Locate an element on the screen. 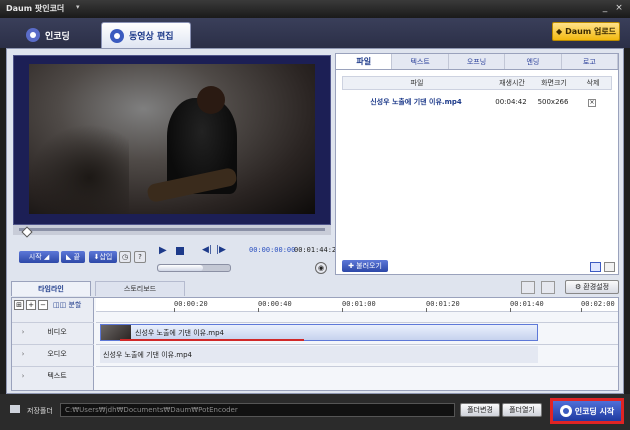 This screenshot has height=430, width=630. set-end-button: ◣ 끝 is located at coordinates (73, 257).